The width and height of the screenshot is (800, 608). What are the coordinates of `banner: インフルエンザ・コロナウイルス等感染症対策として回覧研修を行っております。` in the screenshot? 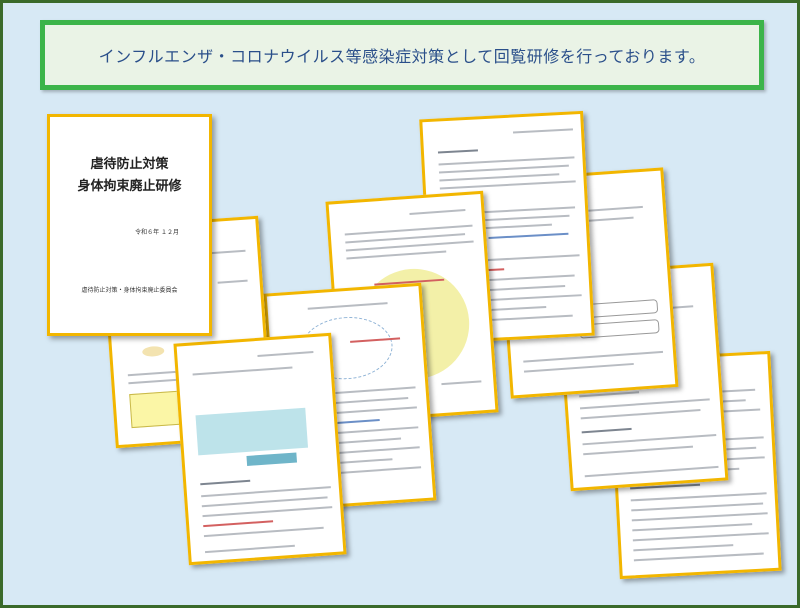 It's located at (402, 55).